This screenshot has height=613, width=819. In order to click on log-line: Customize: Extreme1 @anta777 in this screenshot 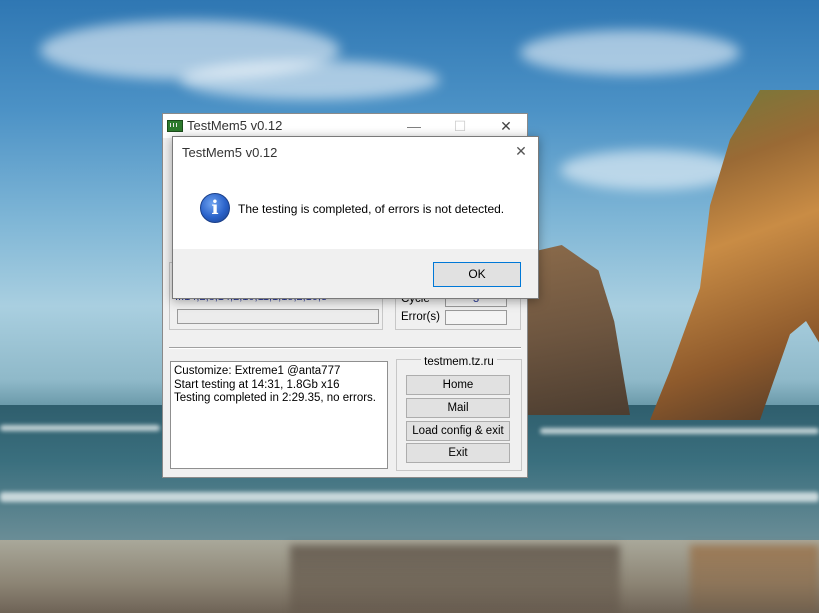, I will do `click(257, 371)`.